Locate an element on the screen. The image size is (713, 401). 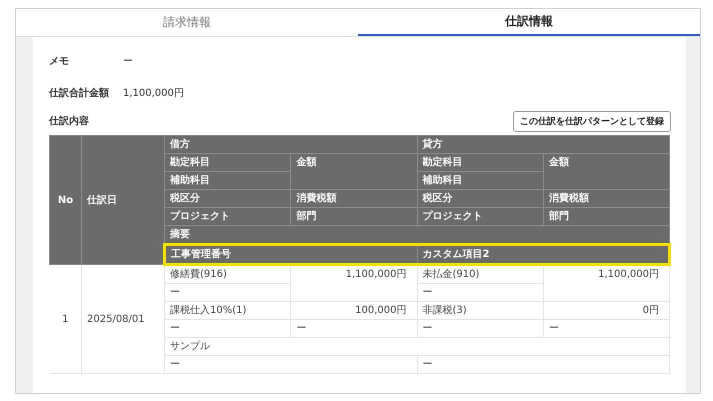
column-header: No is located at coordinates (66, 200).